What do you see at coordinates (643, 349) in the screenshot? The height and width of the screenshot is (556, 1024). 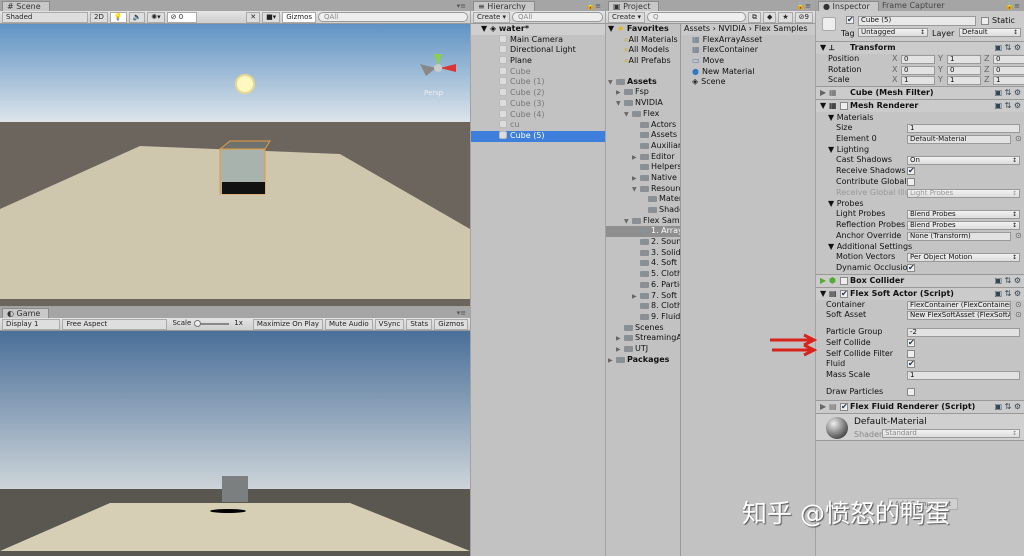 I see `folder-item: ▶ UTJ` at bounding box center [643, 349].